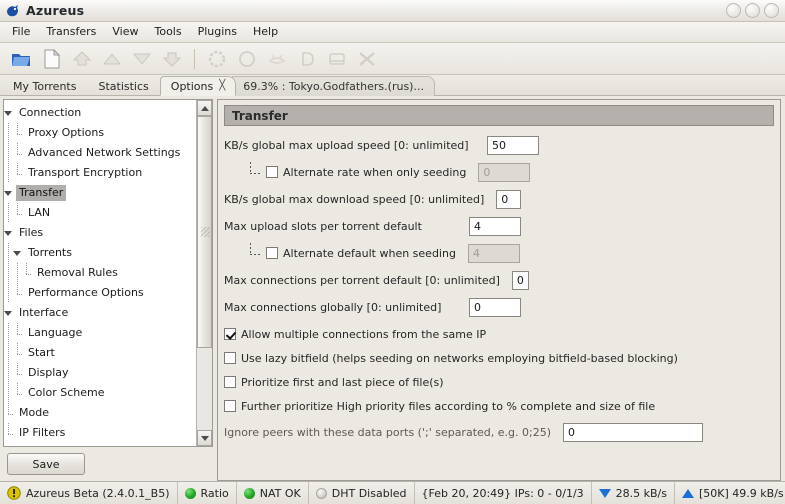 Image resolution: width=785 pixels, height=504 pixels. I want to click on run-icon, so click(217, 59).